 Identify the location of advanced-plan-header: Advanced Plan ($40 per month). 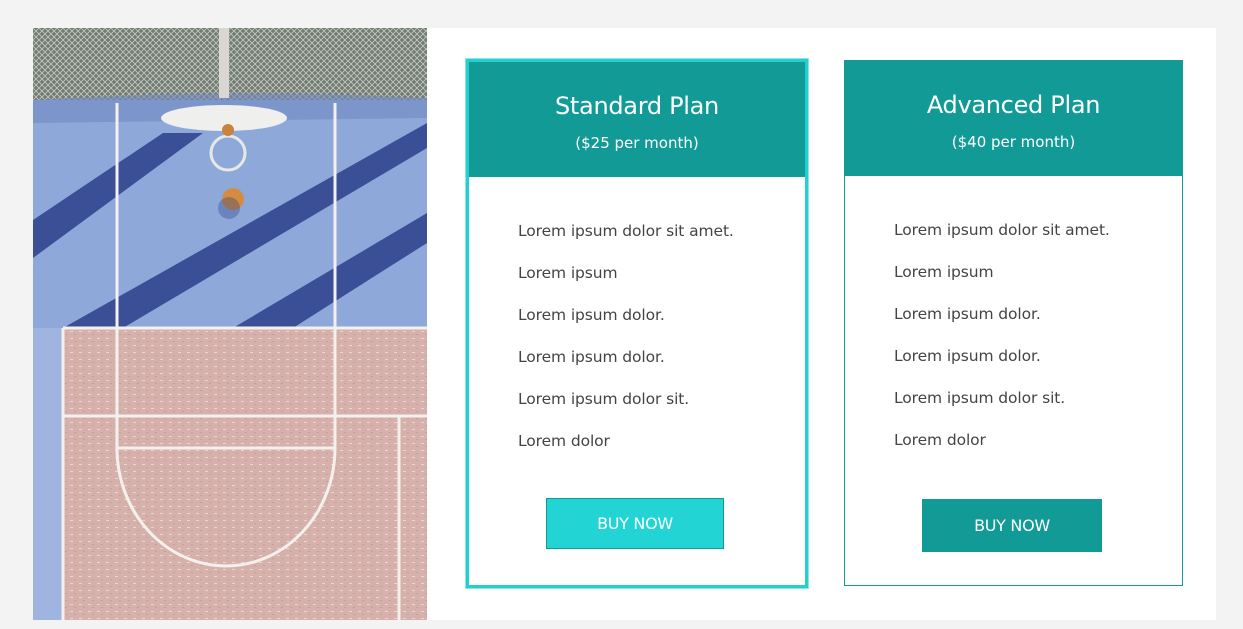
(1013, 118).